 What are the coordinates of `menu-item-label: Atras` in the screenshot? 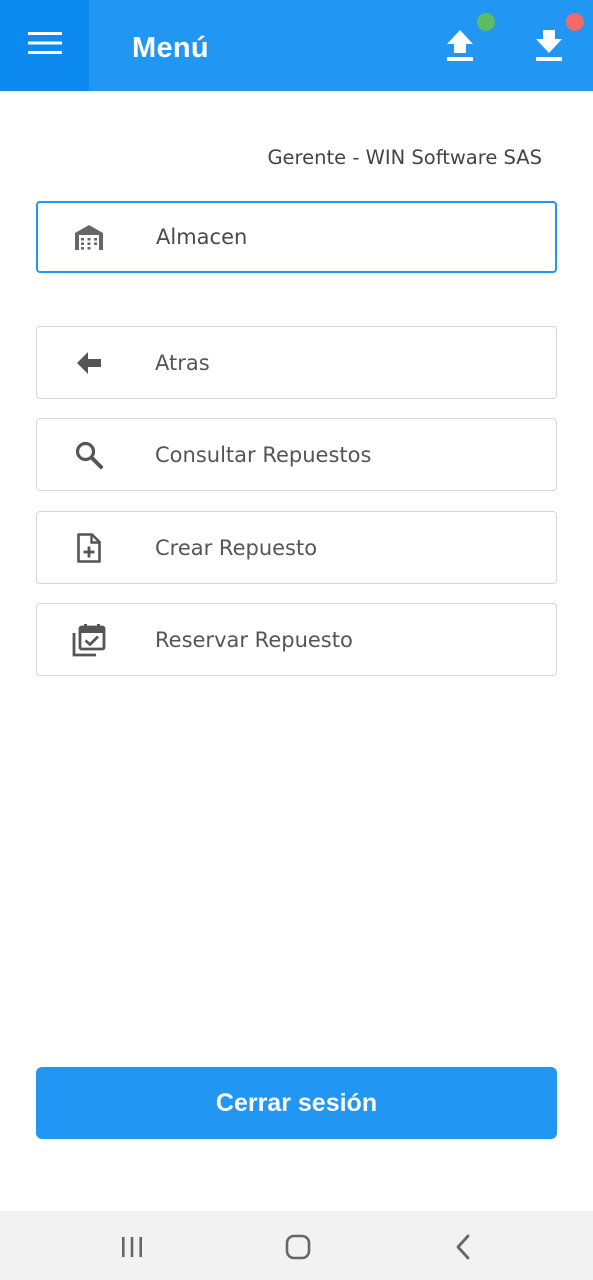 It's located at (182, 362).